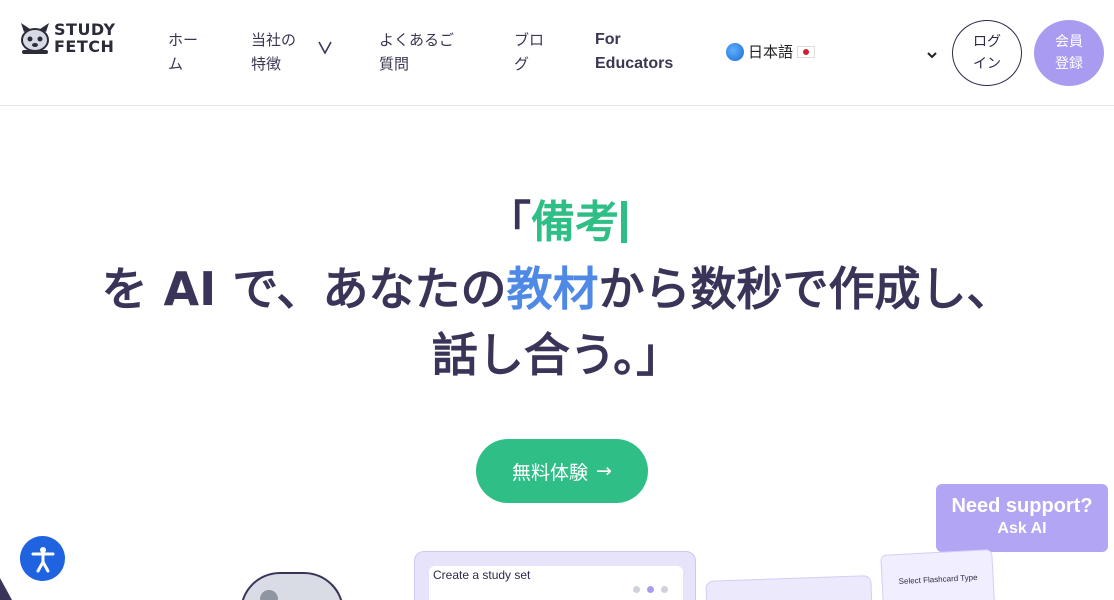 The width and height of the screenshot is (1114, 600). Describe the element at coordinates (509, 222) in the screenshot. I see `hero-open-bracket: 「` at that location.